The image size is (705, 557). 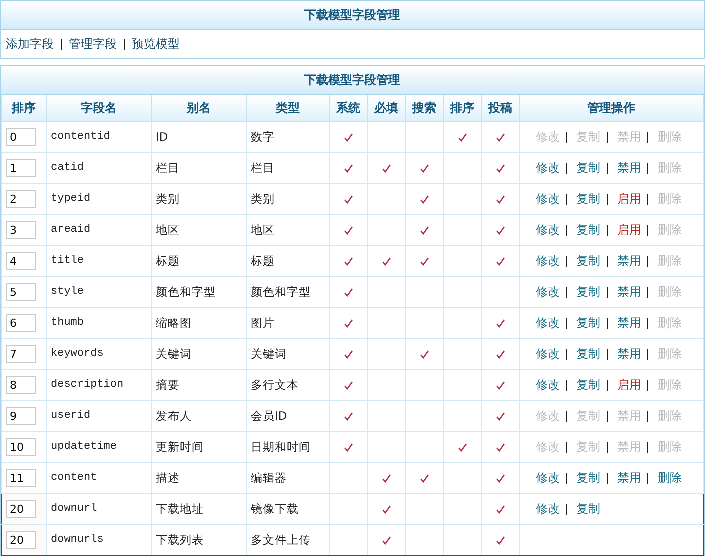 What do you see at coordinates (99, 199) in the screenshot?
I see `table-cell: typeid` at bounding box center [99, 199].